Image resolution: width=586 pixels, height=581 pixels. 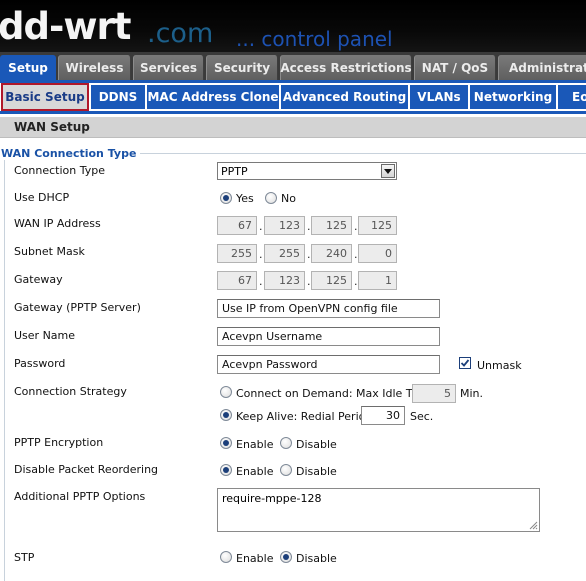 What do you see at coordinates (226, 557) in the screenshot?
I see `stp-enable-radio` at bounding box center [226, 557].